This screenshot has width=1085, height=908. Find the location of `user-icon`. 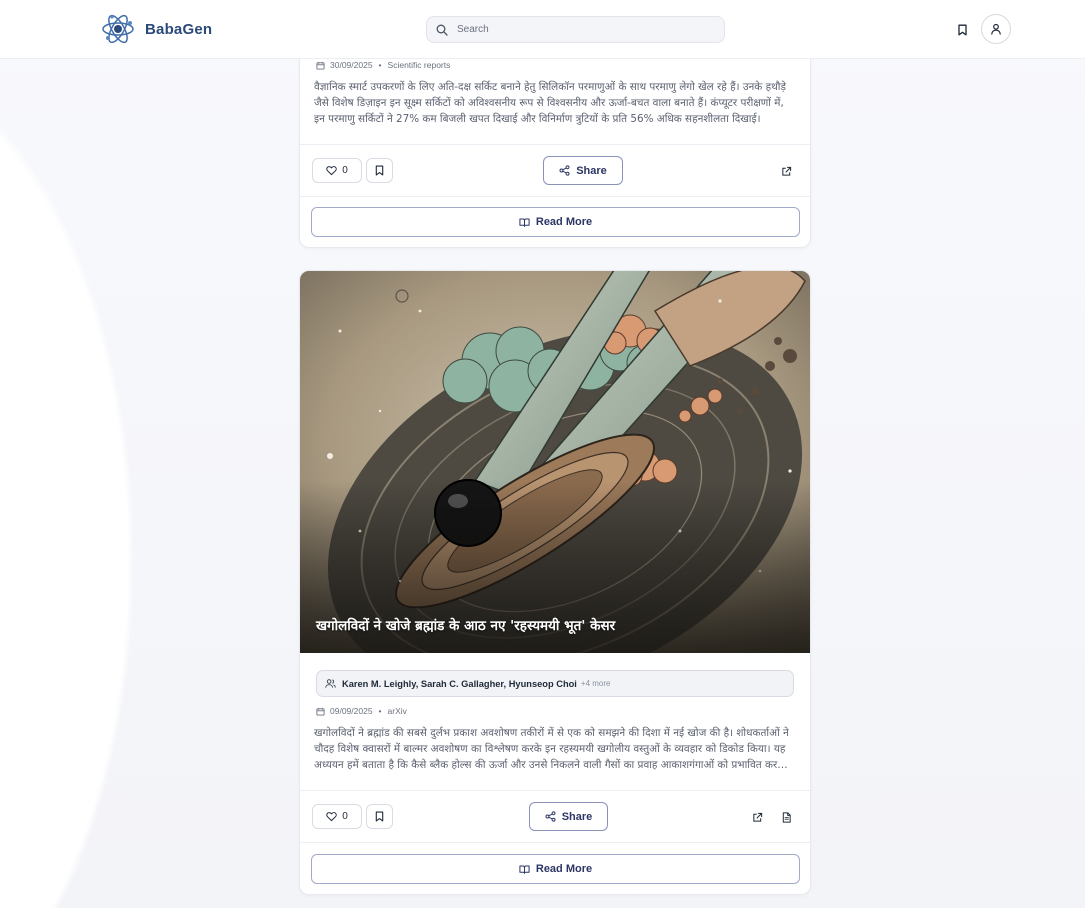

user-icon is located at coordinates (996, 29).